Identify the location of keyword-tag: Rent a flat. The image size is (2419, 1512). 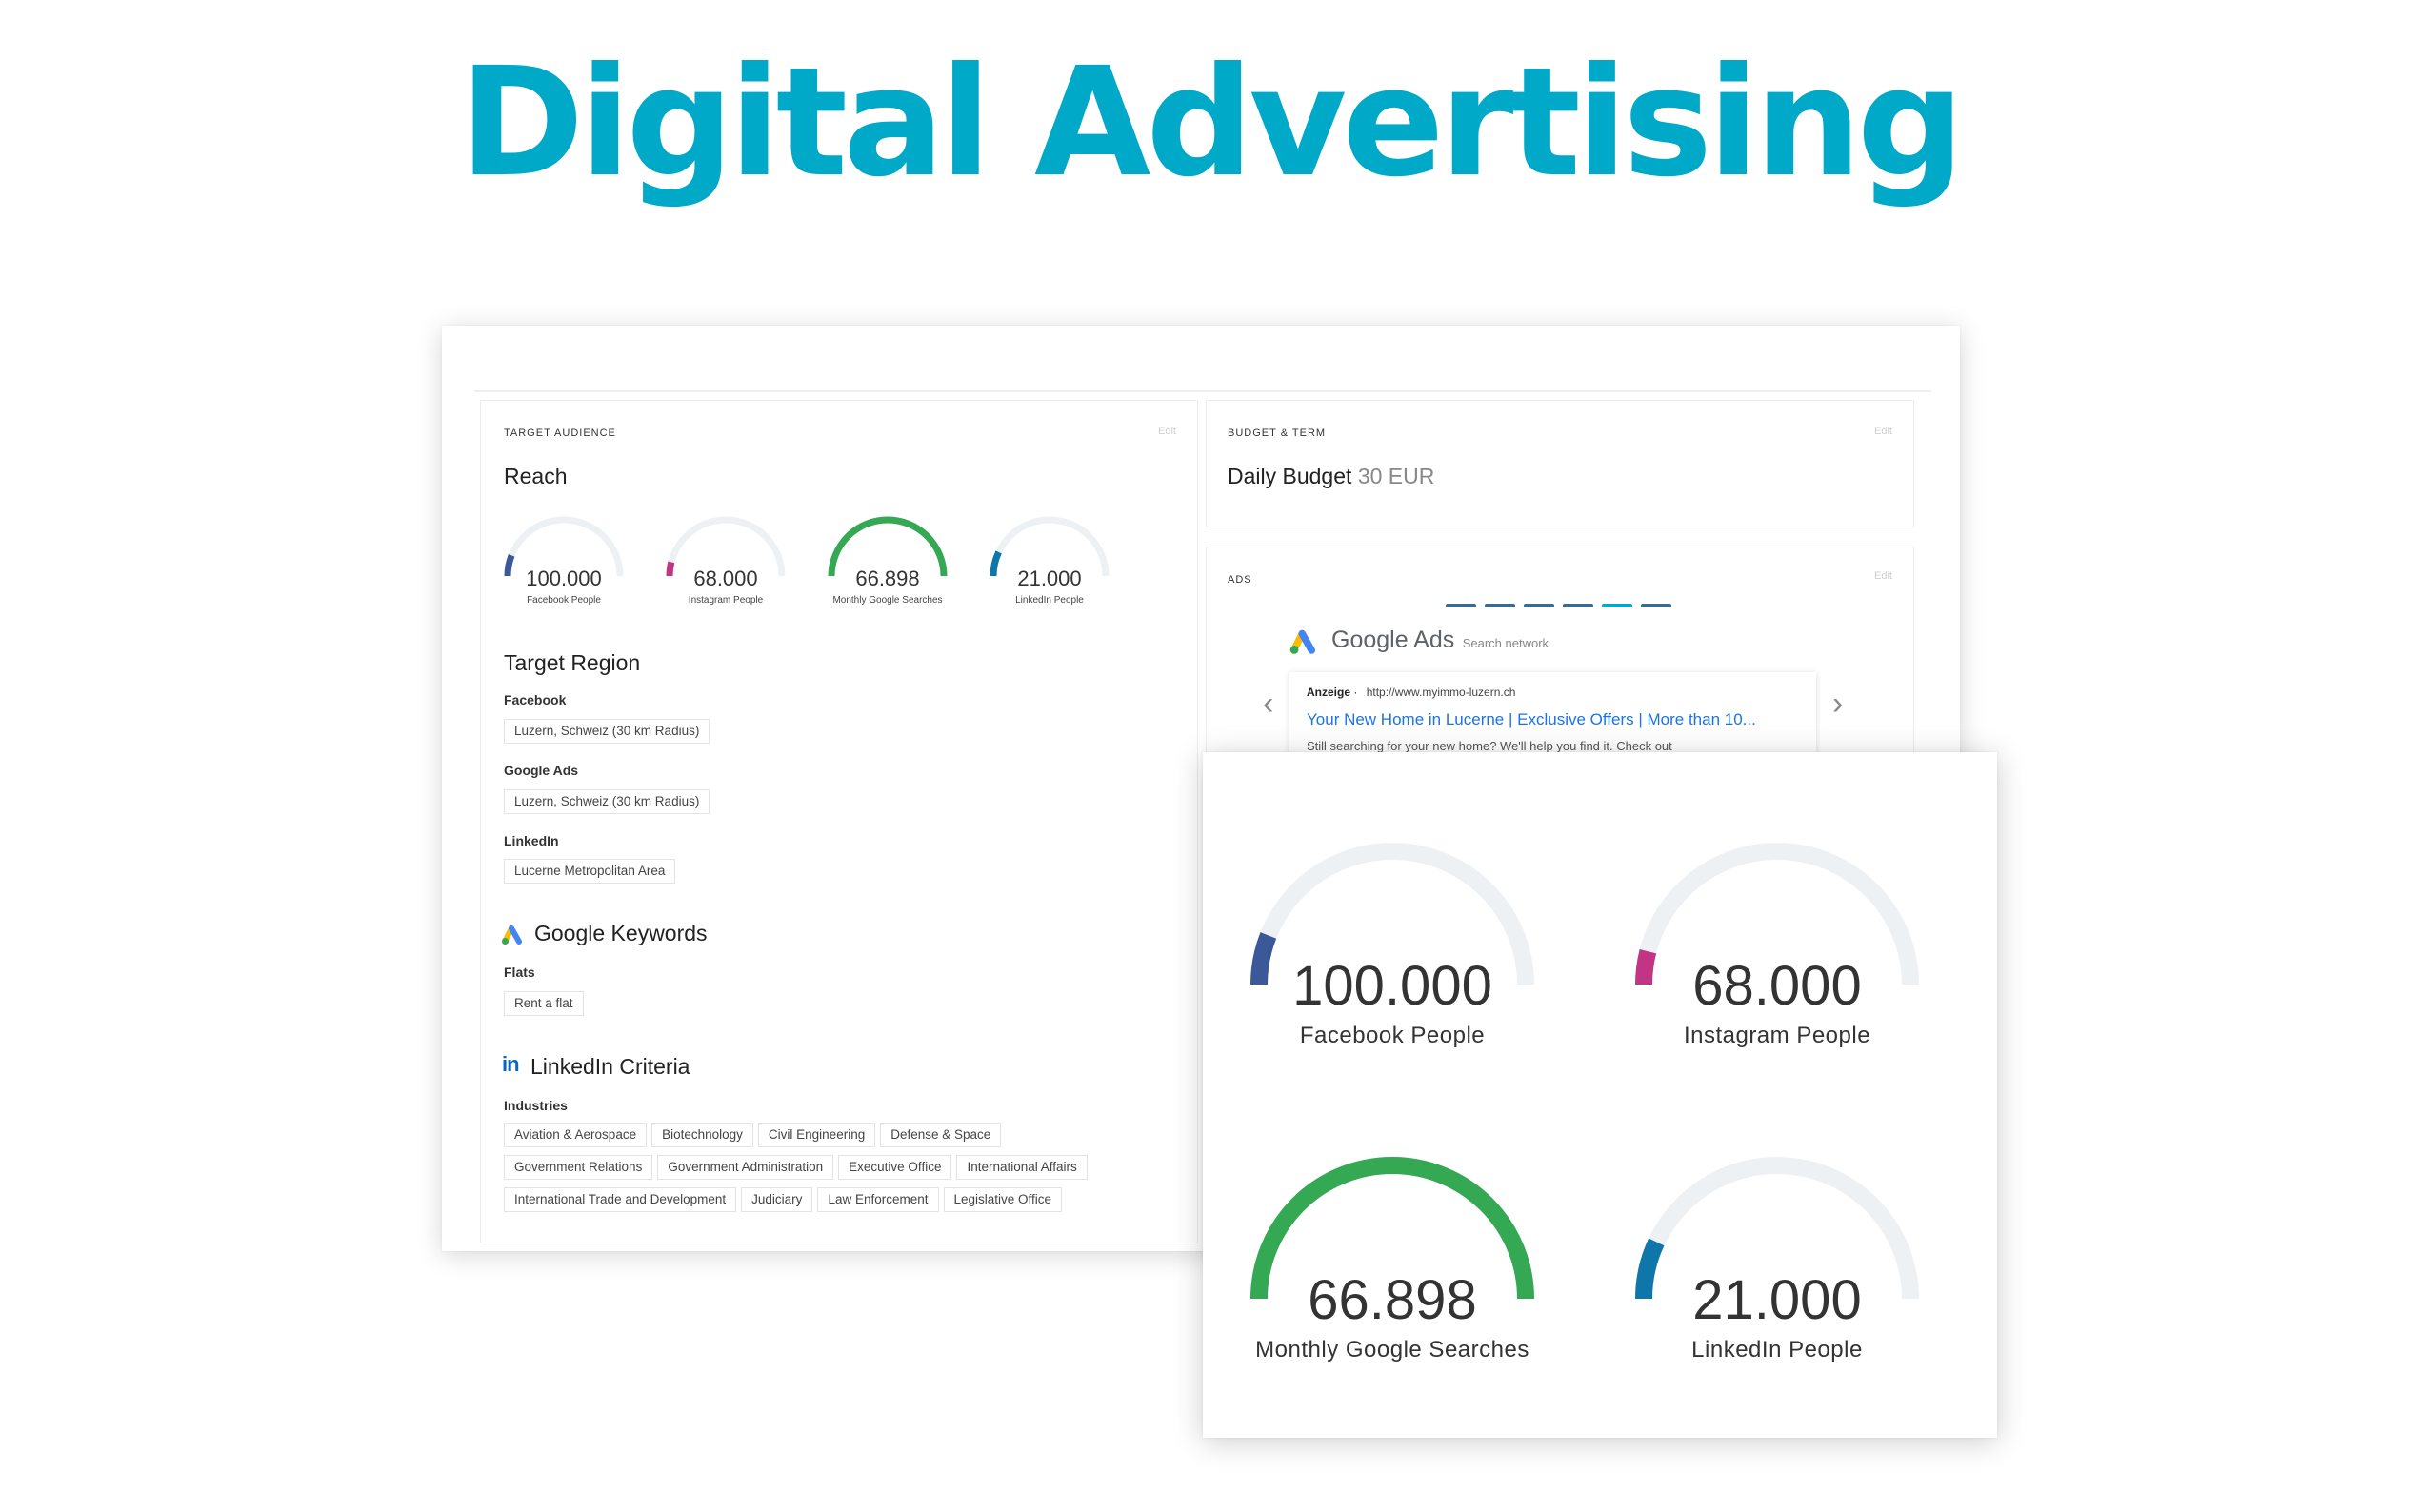
(544, 1003).